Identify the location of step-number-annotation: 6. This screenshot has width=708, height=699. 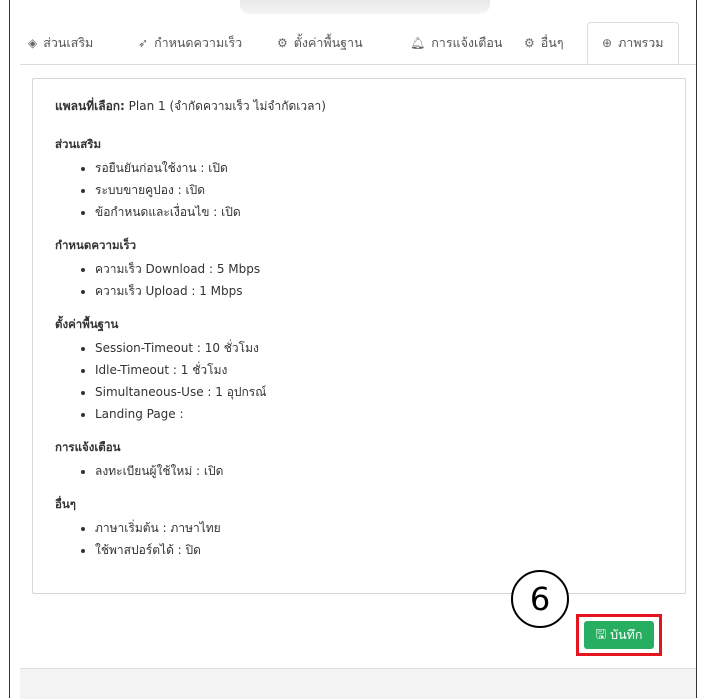
(540, 599).